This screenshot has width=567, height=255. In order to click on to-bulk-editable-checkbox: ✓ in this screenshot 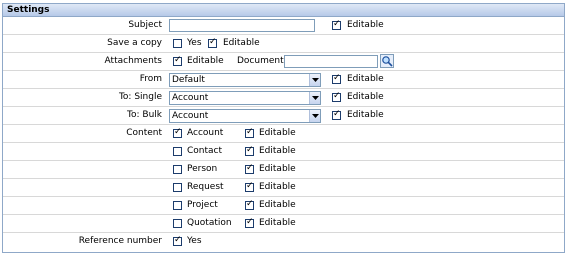, I will do `click(336, 114)`.